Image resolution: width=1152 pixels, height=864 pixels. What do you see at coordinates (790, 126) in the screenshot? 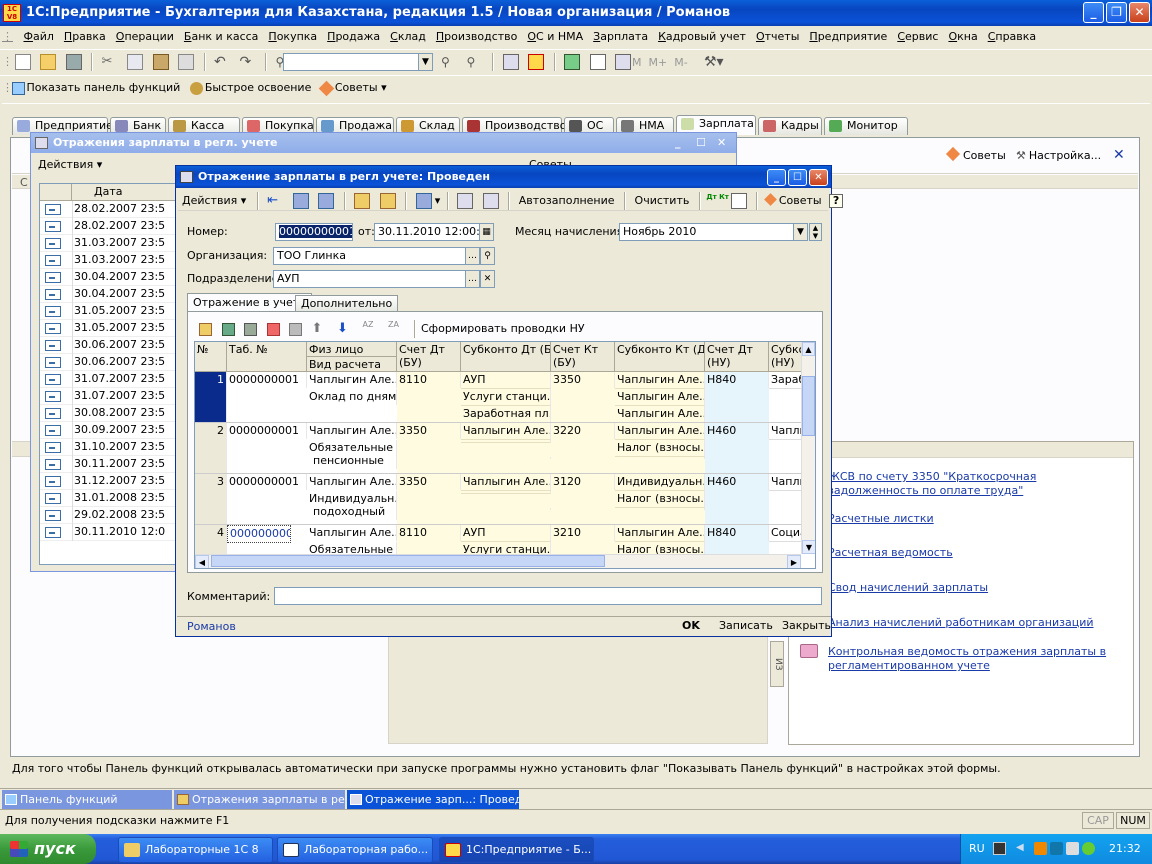
I see `tab-hr: Кадры` at bounding box center [790, 126].